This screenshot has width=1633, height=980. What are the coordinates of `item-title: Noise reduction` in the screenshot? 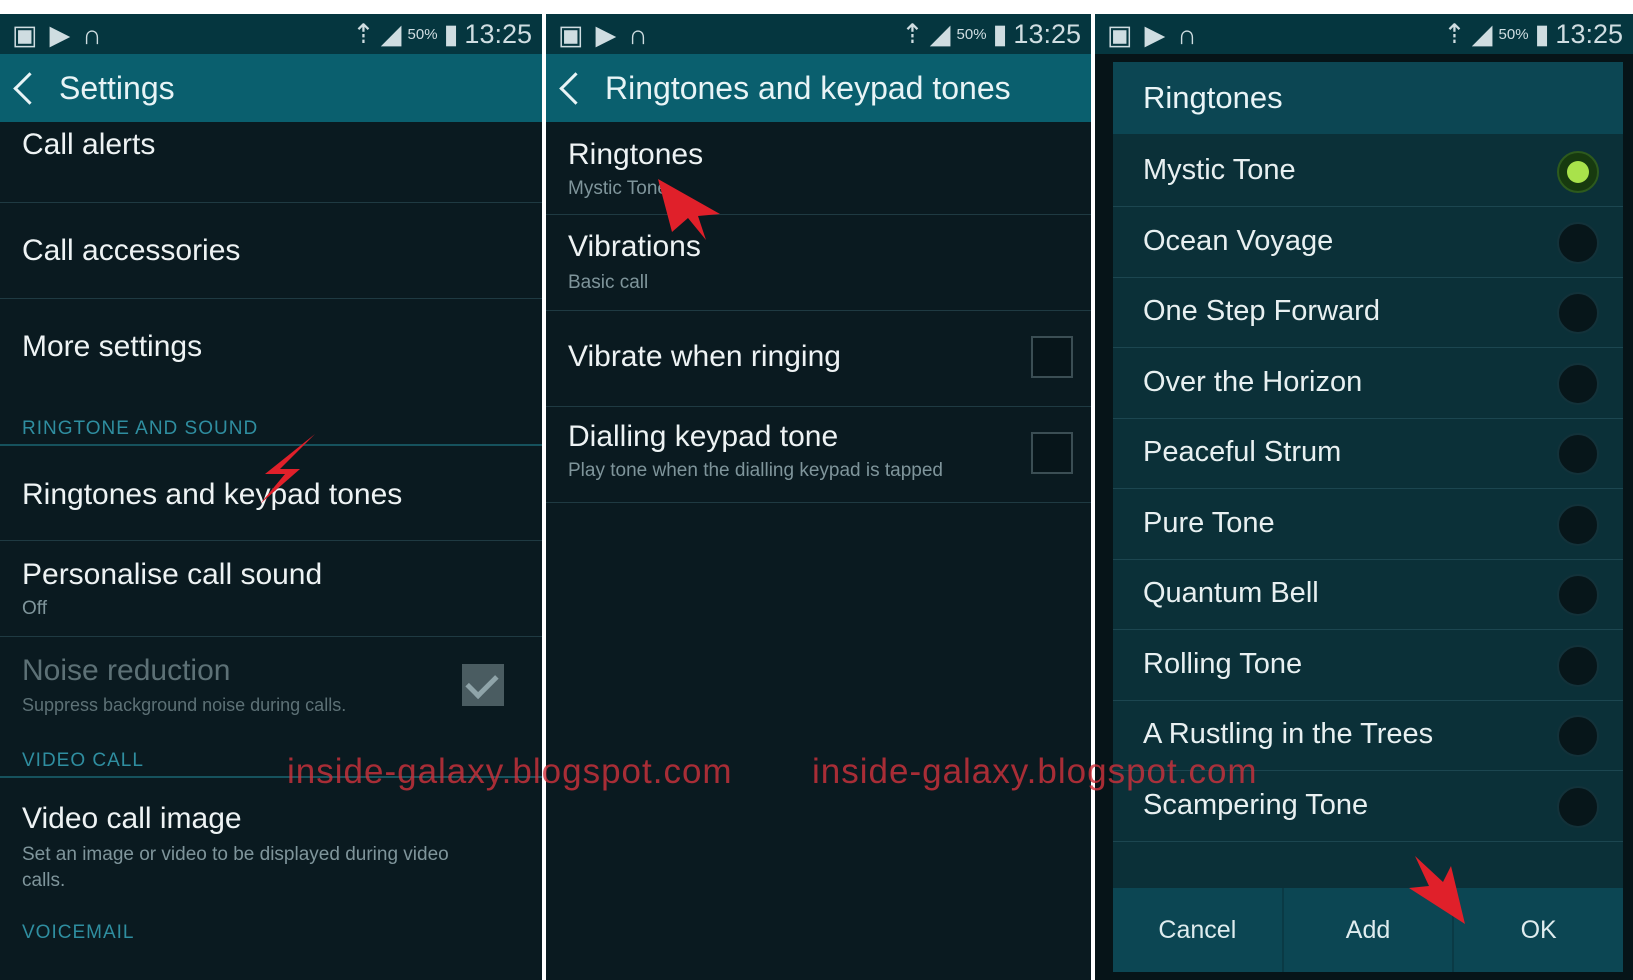 It's located at (126, 670).